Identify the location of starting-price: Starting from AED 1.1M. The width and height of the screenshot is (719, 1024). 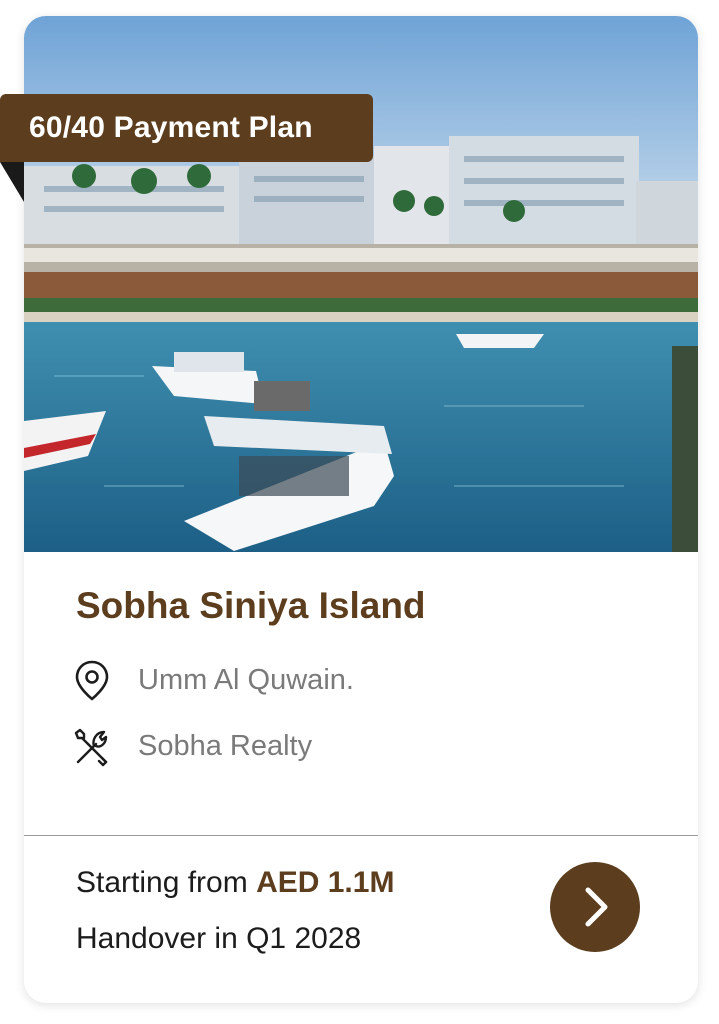
(235, 883).